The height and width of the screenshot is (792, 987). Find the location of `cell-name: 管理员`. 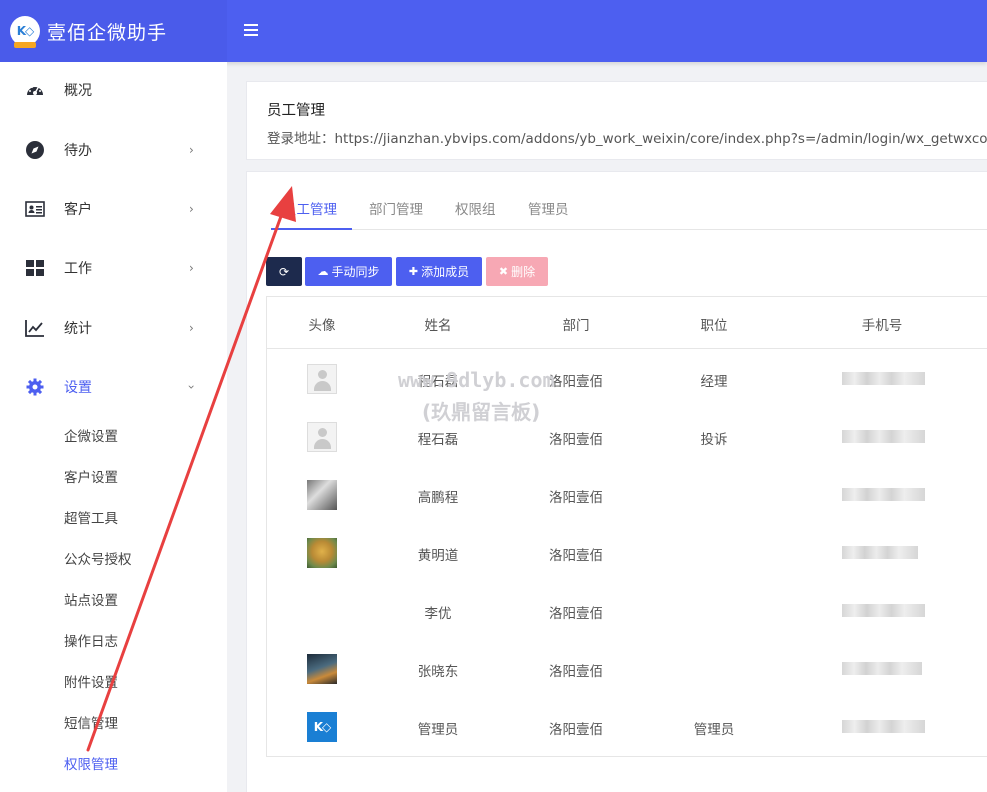

cell-name: 管理员 is located at coordinates (438, 730).